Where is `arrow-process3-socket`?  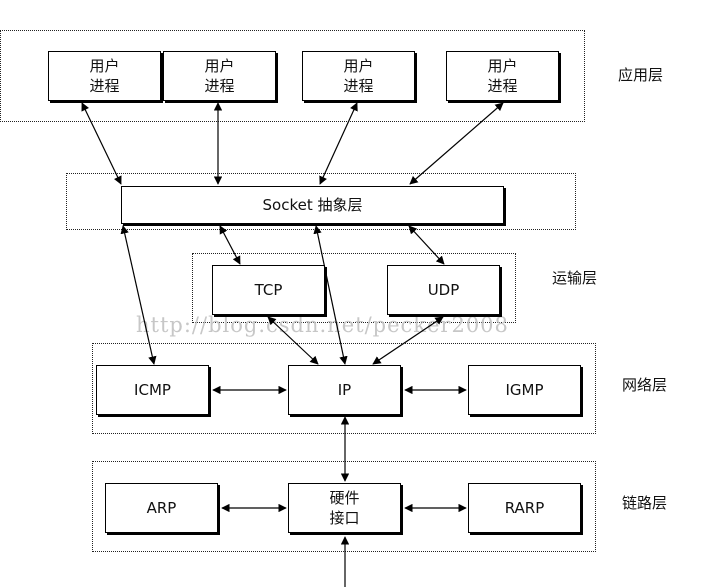 arrow-process3-socket is located at coordinates (338, 143).